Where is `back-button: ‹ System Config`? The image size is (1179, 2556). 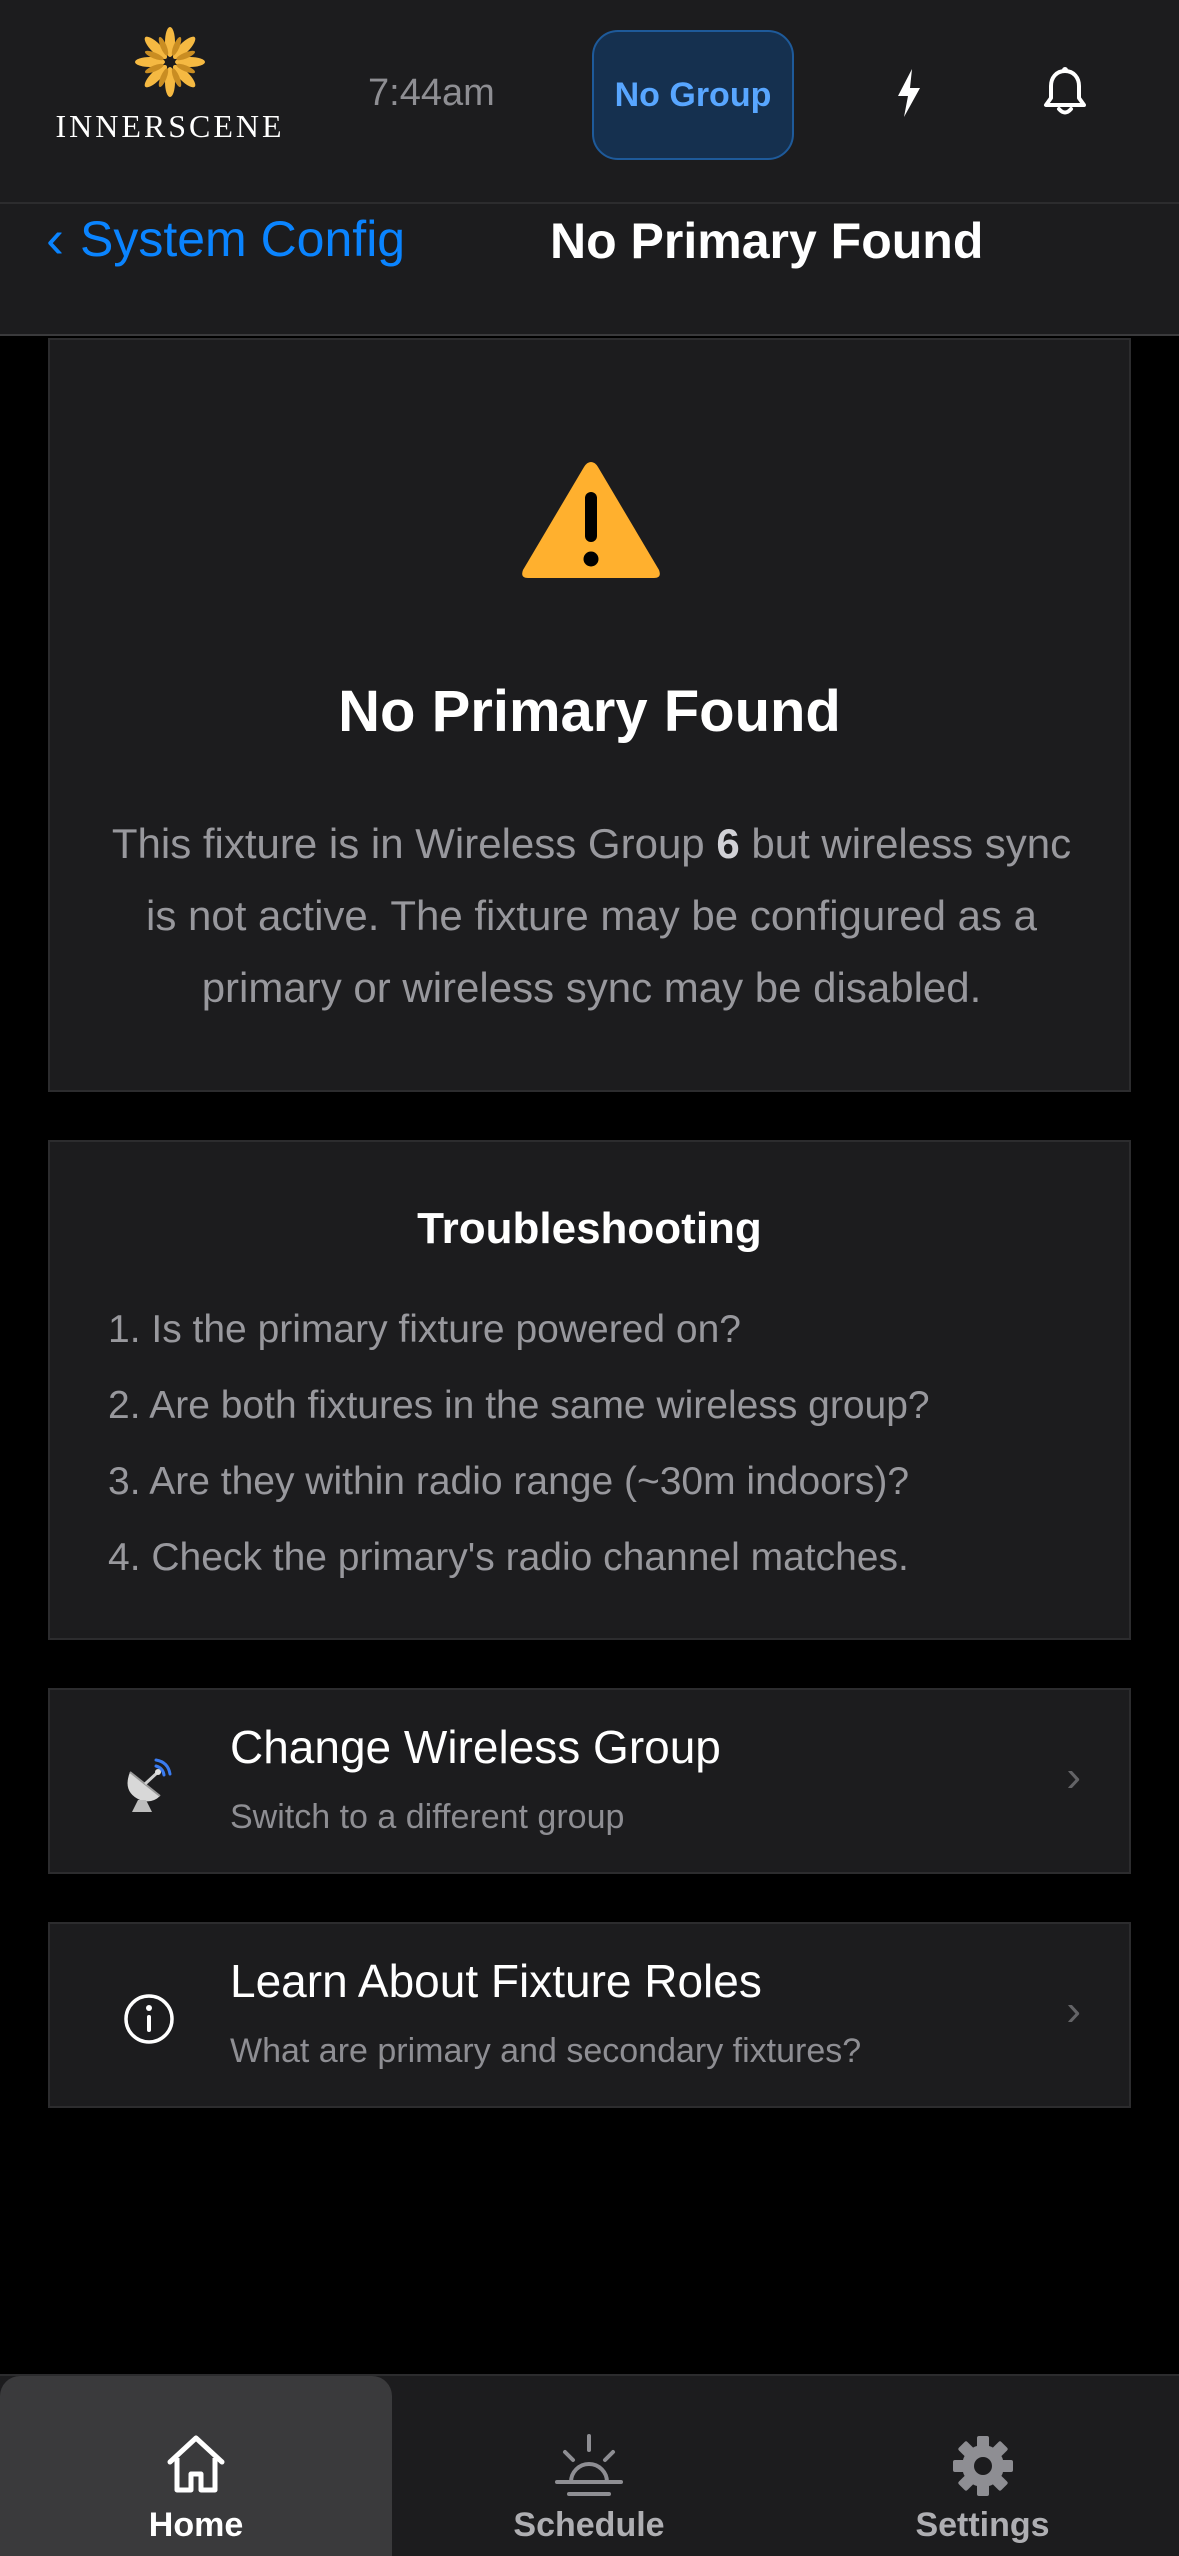
back-button: ‹ System Config is located at coordinates (225, 239).